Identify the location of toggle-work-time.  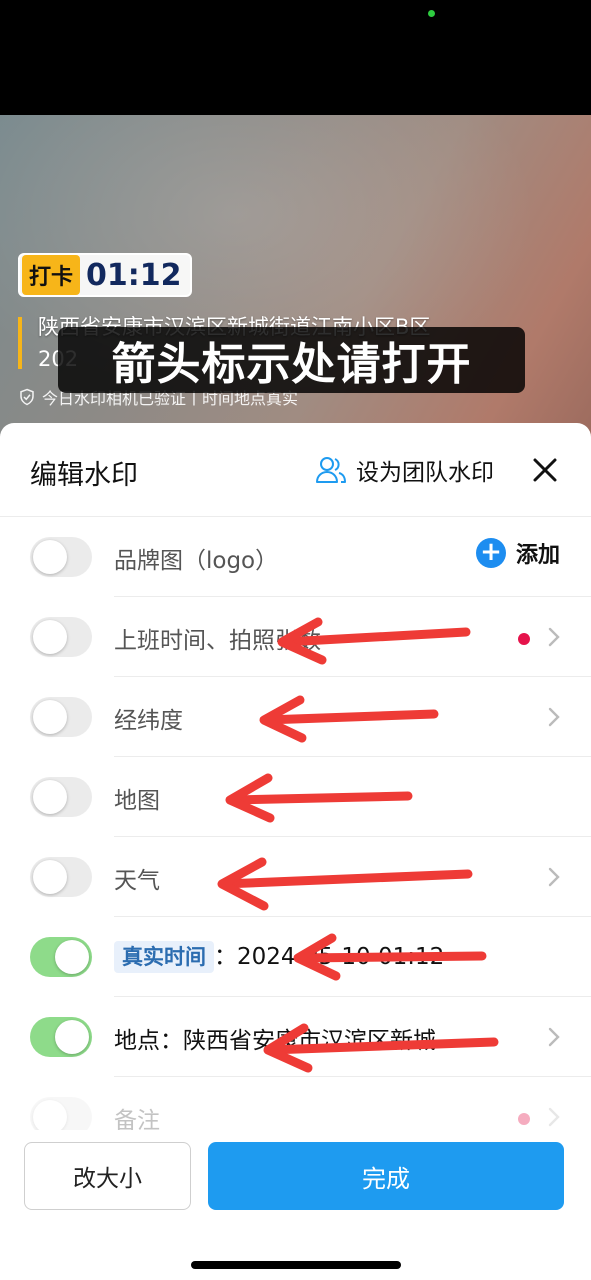
(61, 637).